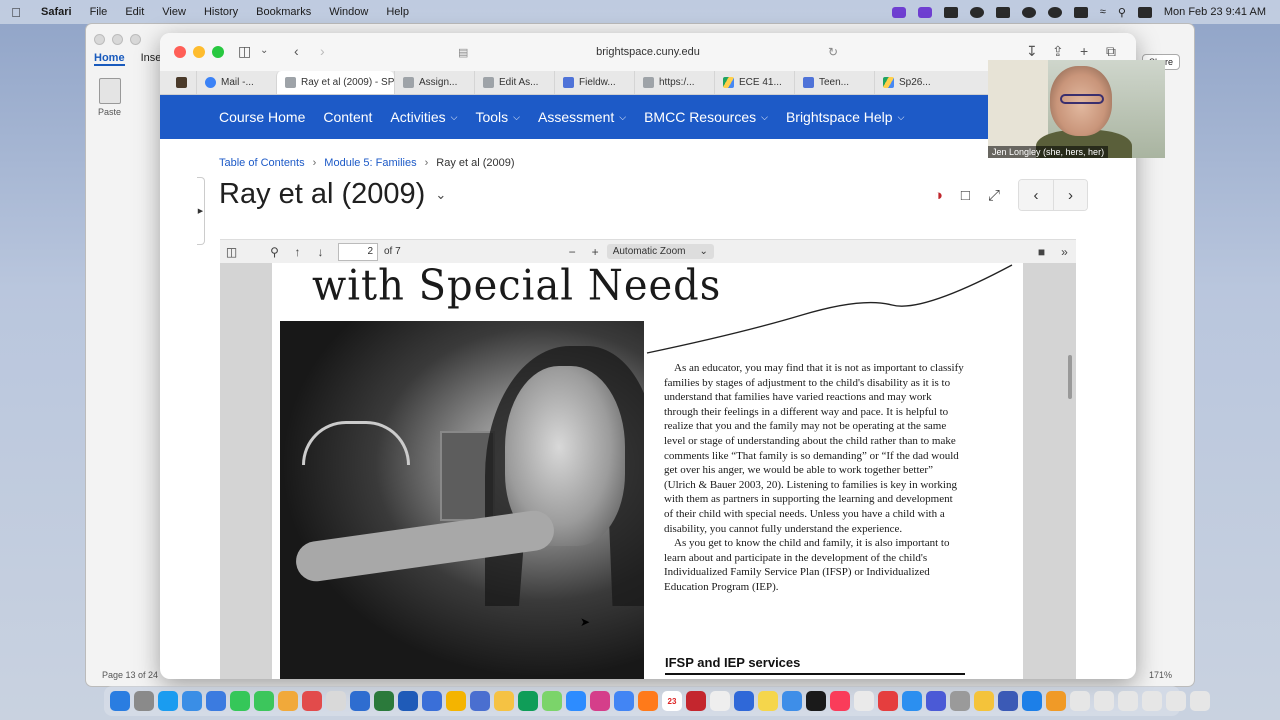 Image resolution: width=1280 pixels, height=720 pixels. What do you see at coordinates (432, 701) in the screenshot?
I see `word-icon` at bounding box center [432, 701].